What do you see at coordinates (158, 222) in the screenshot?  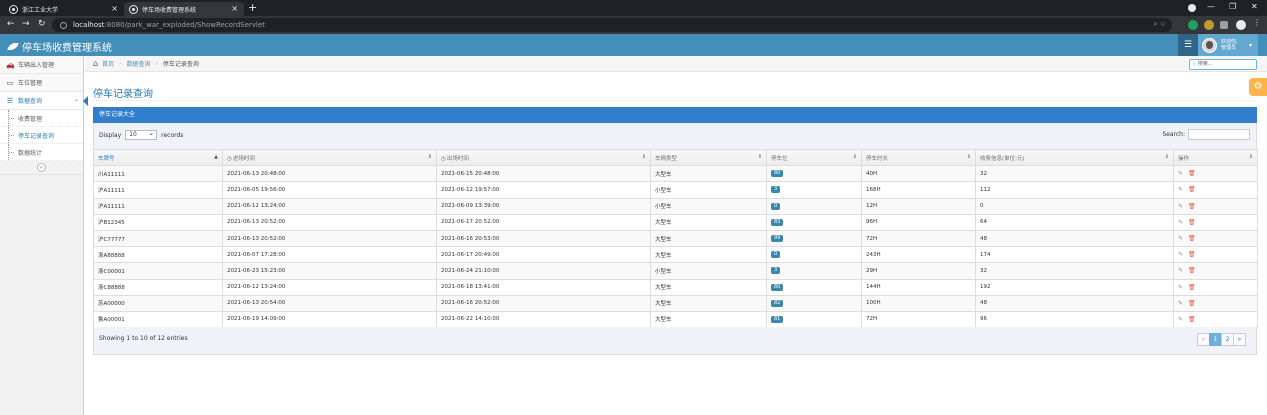 I see `cell-plate: 沪B12345` at bounding box center [158, 222].